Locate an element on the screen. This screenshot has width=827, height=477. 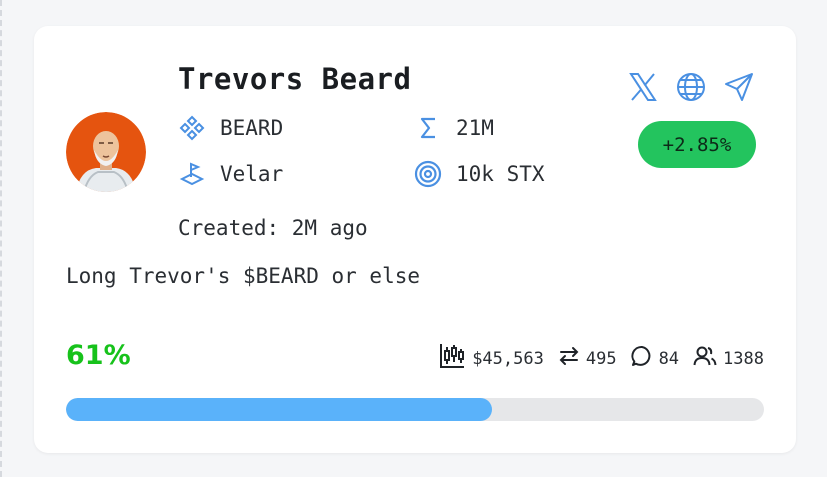
created-time: Created: 2M ago is located at coordinates (273, 228).